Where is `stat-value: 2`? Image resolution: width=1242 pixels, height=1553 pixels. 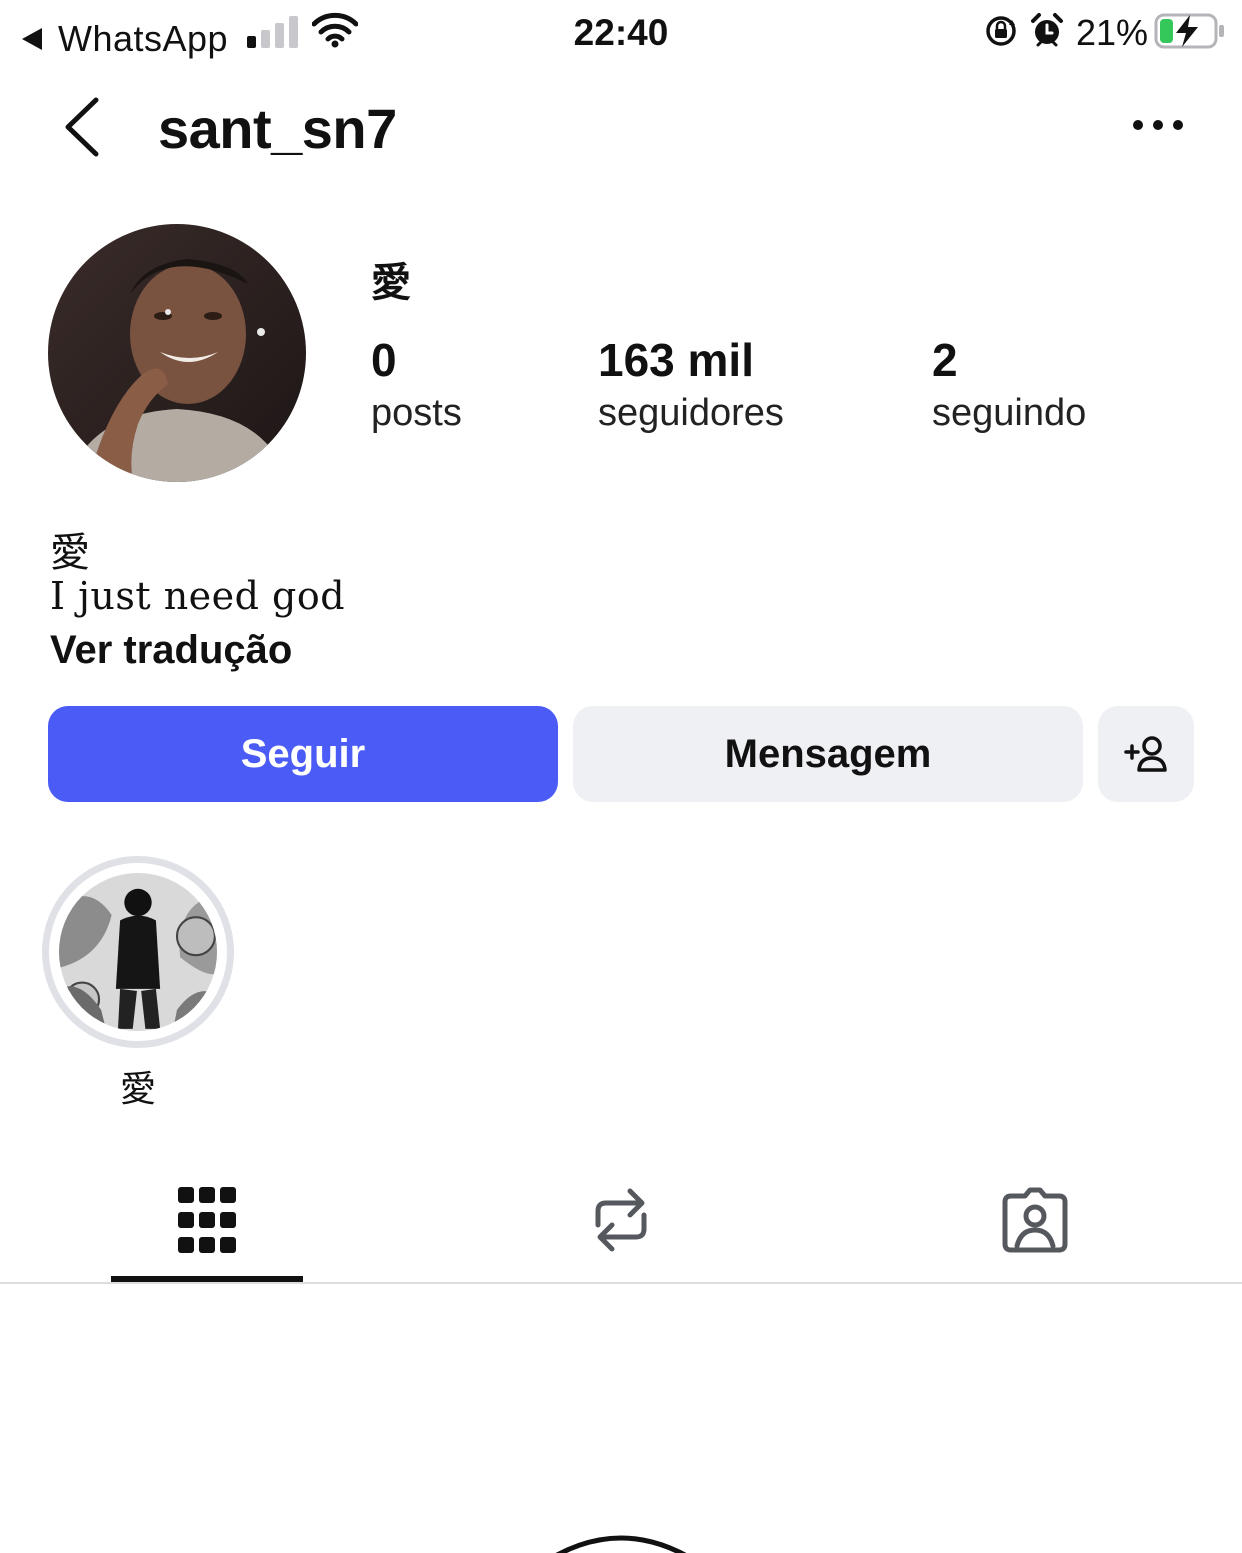 stat-value: 2 is located at coordinates (945, 360).